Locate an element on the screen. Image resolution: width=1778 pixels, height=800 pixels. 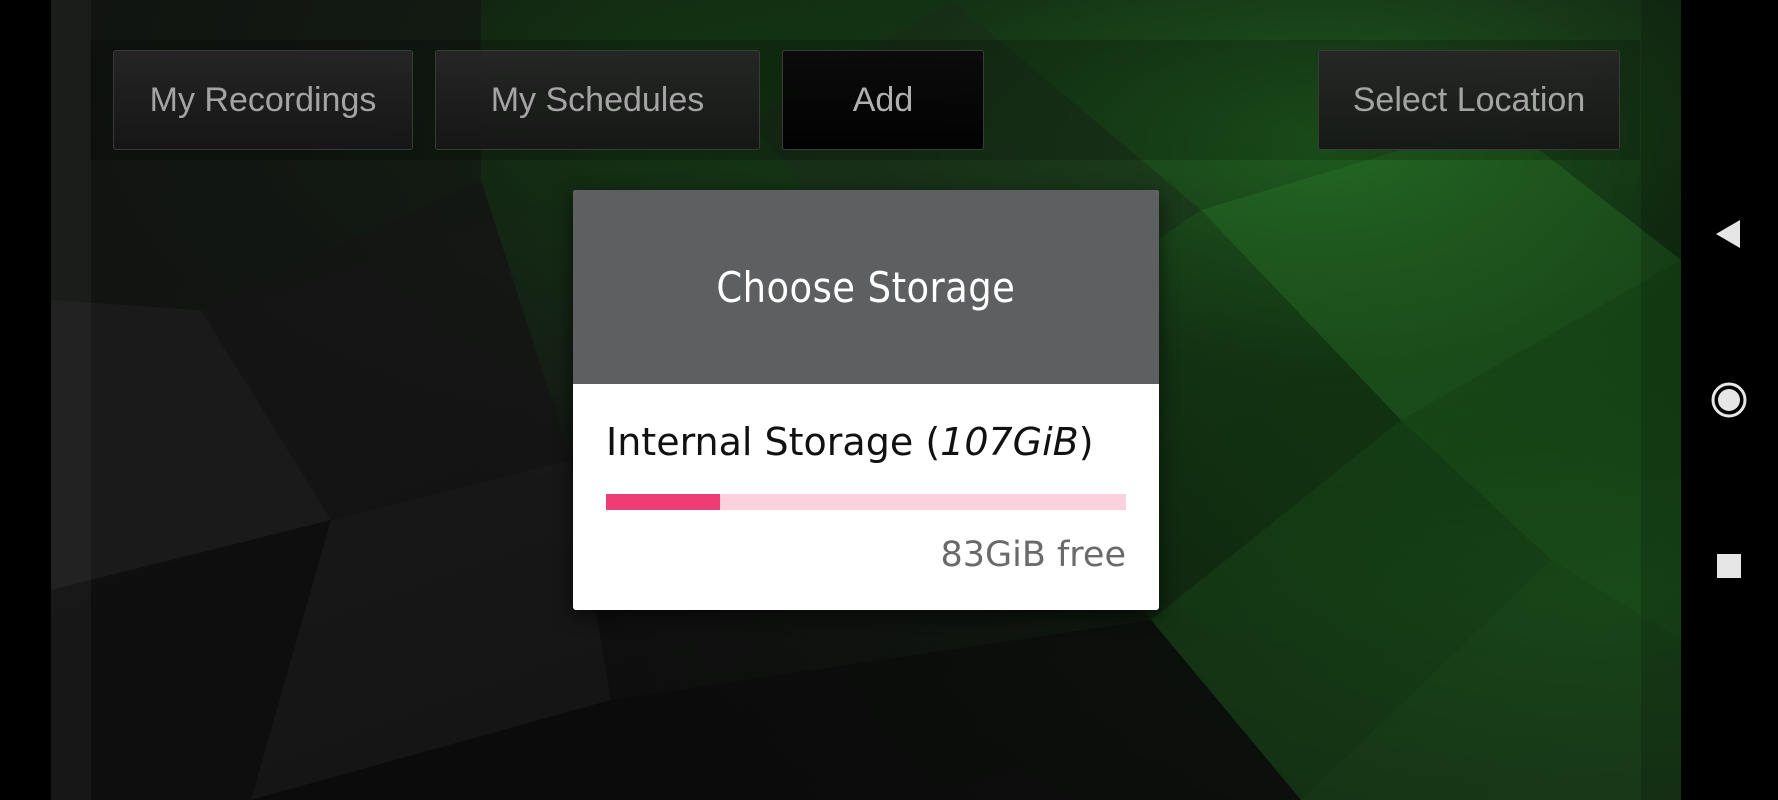
storage-name-label: Internal Storage is located at coordinates (760, 442).